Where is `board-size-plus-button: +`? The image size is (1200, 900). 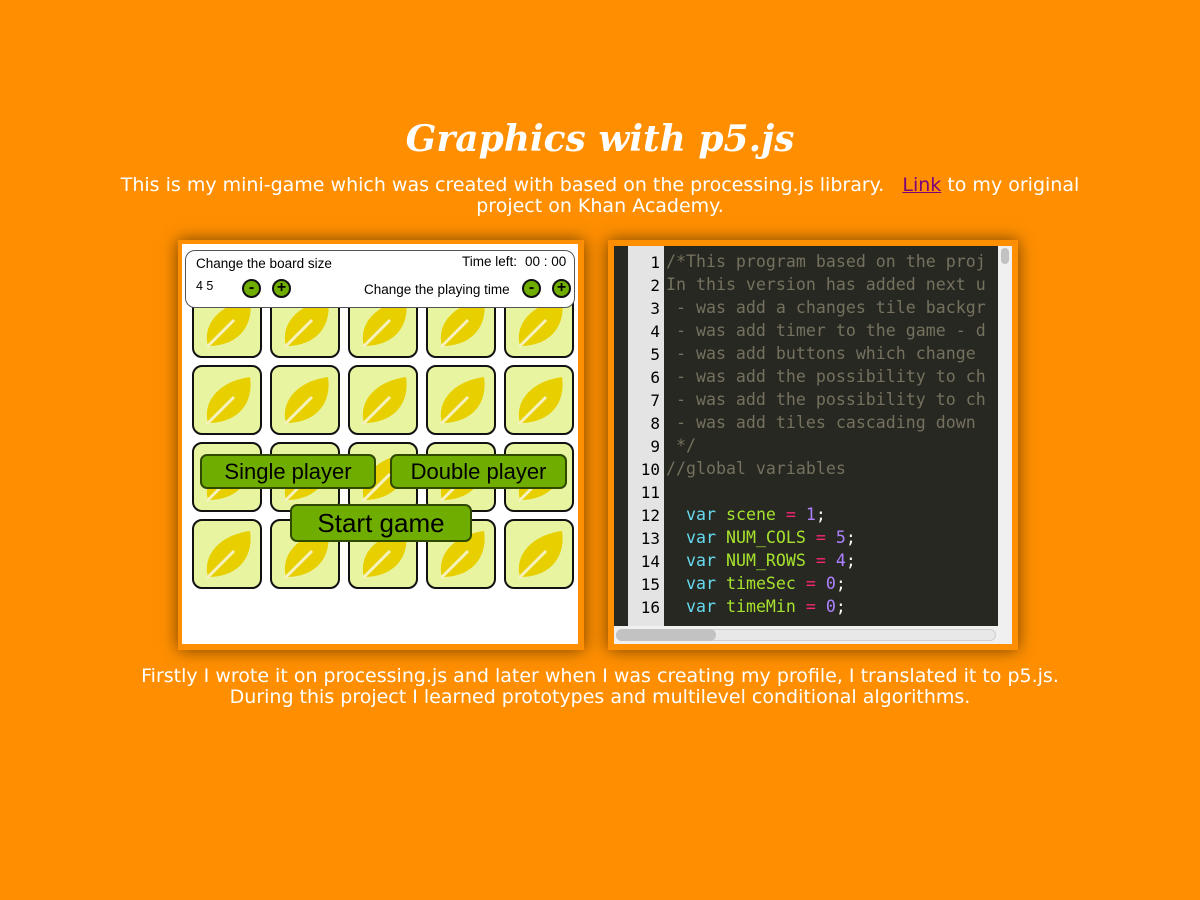 board-size-plus-button: + is located at coordinates (281, 288).